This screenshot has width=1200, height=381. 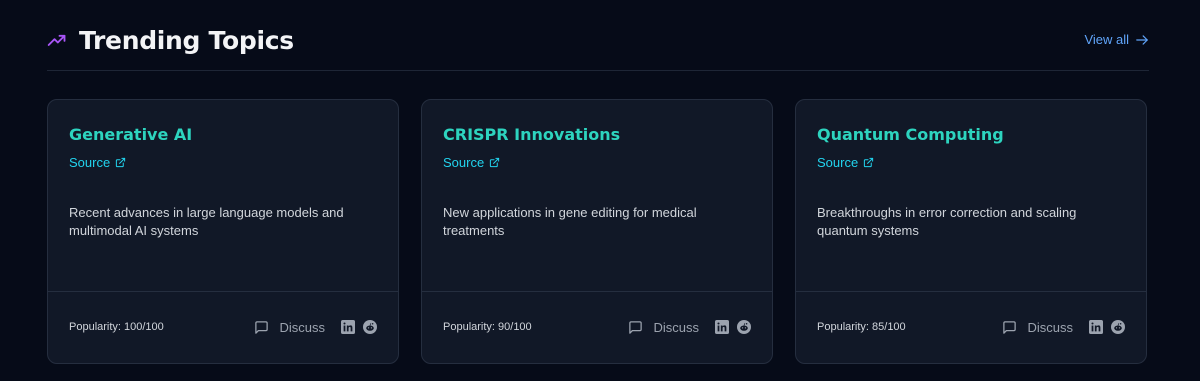 What do you see at coordinates (971, 326) in the screenshot?
I see `card-footer: Popularity: 85/100 Discuss` at bounding box center [971, 326].